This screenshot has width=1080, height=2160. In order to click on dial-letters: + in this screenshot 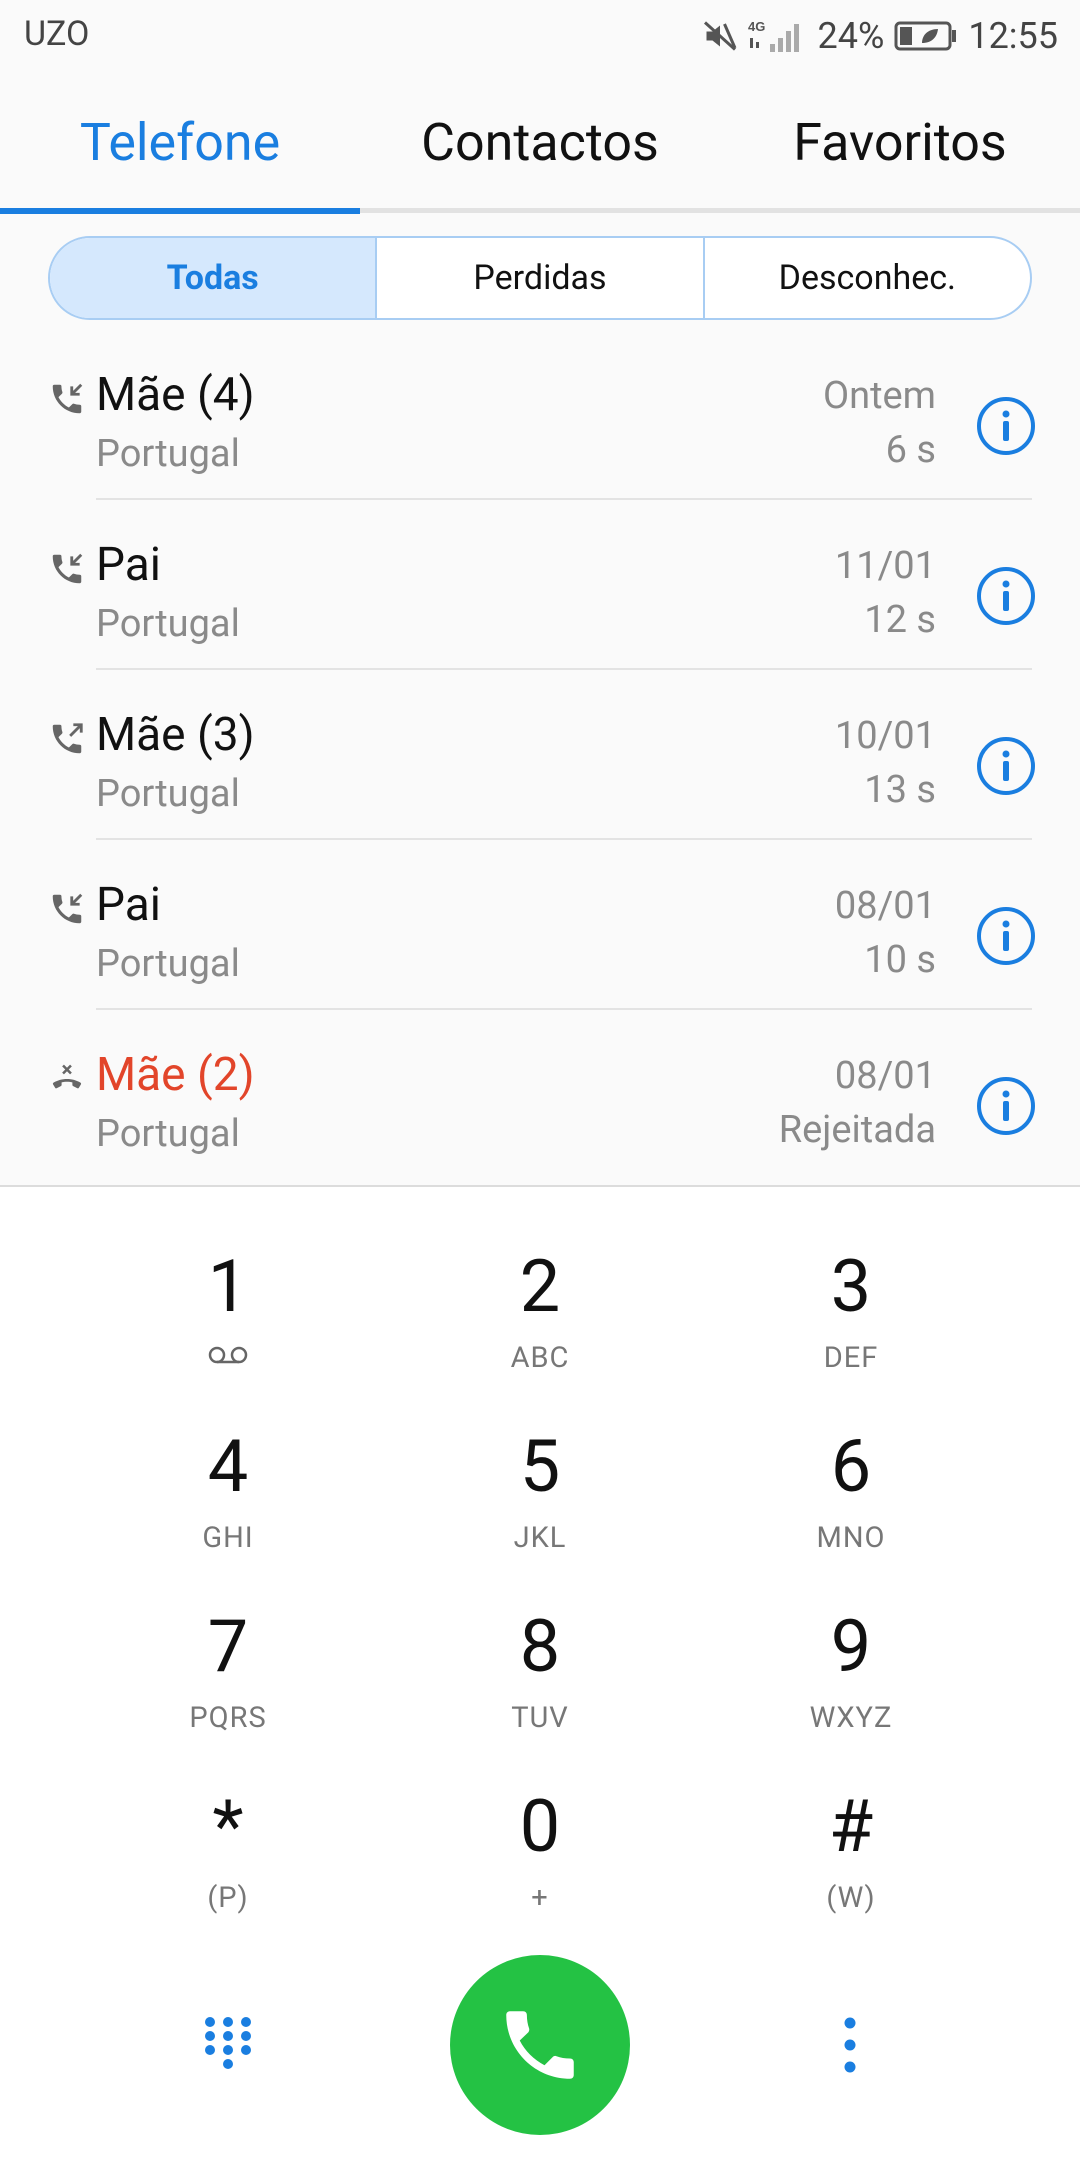, I will do `click(540, 1898)`.